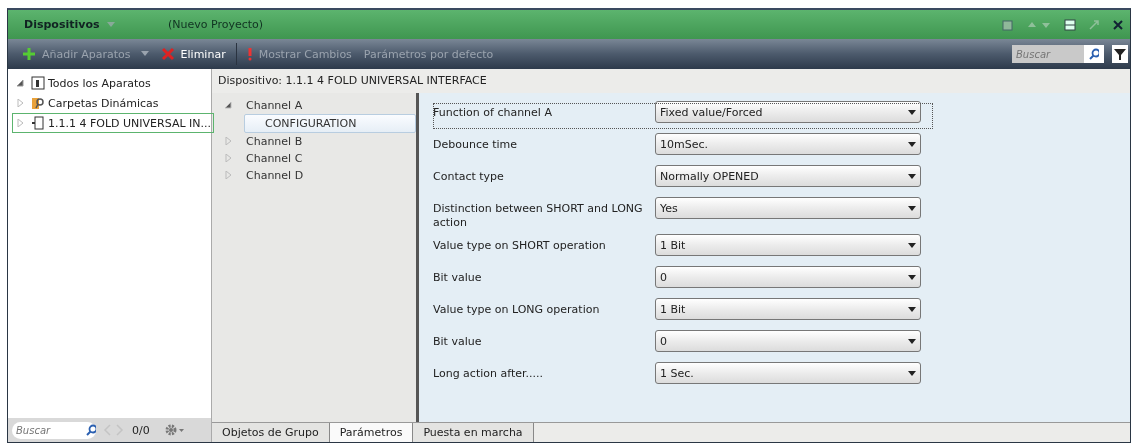 This screenshot has height=443, width=1131. Describe the element at coordinates (316, 175) in the screenshot. I see `channel-item: Channel D` at that location.